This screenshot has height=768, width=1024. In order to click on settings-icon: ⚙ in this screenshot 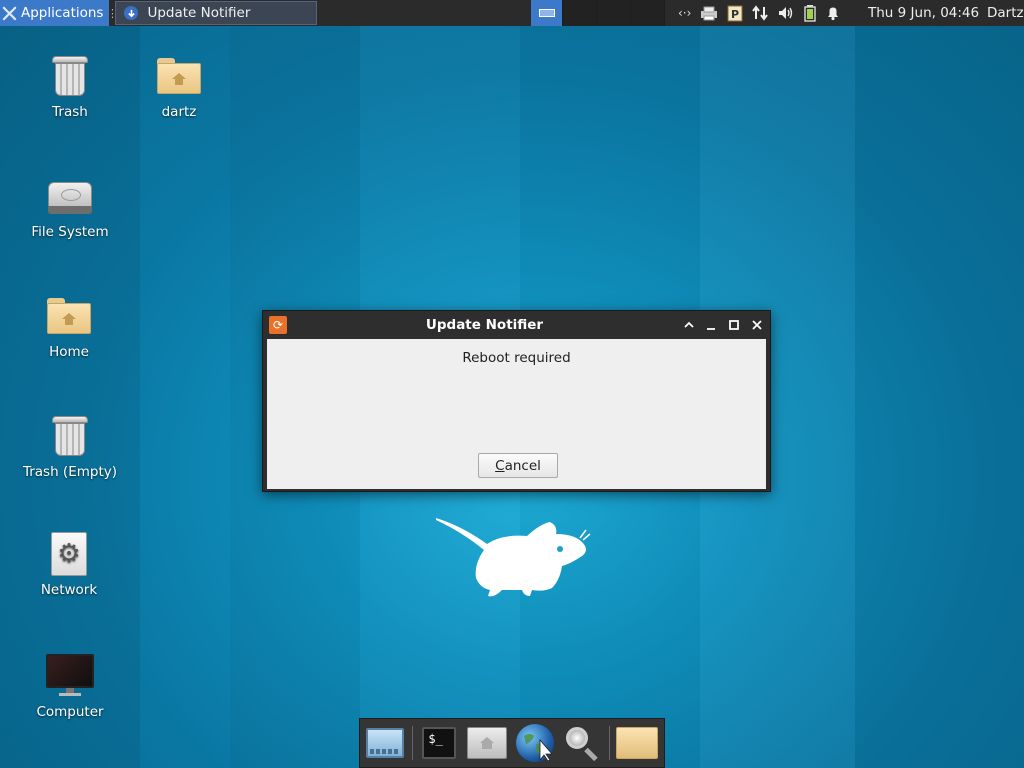, I will do `click(69, 554)`.